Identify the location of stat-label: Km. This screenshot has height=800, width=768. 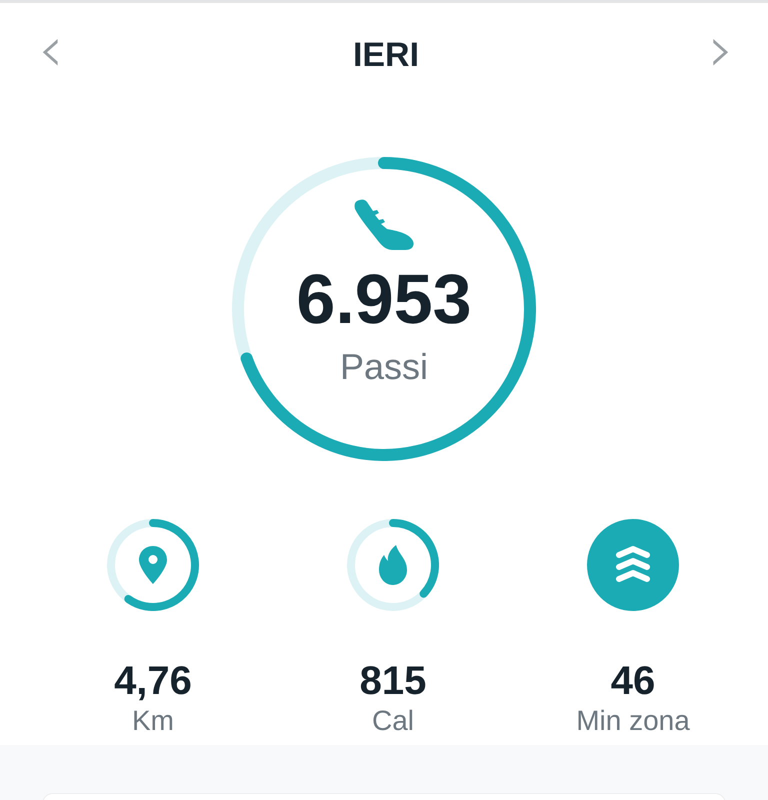
(153, 721).